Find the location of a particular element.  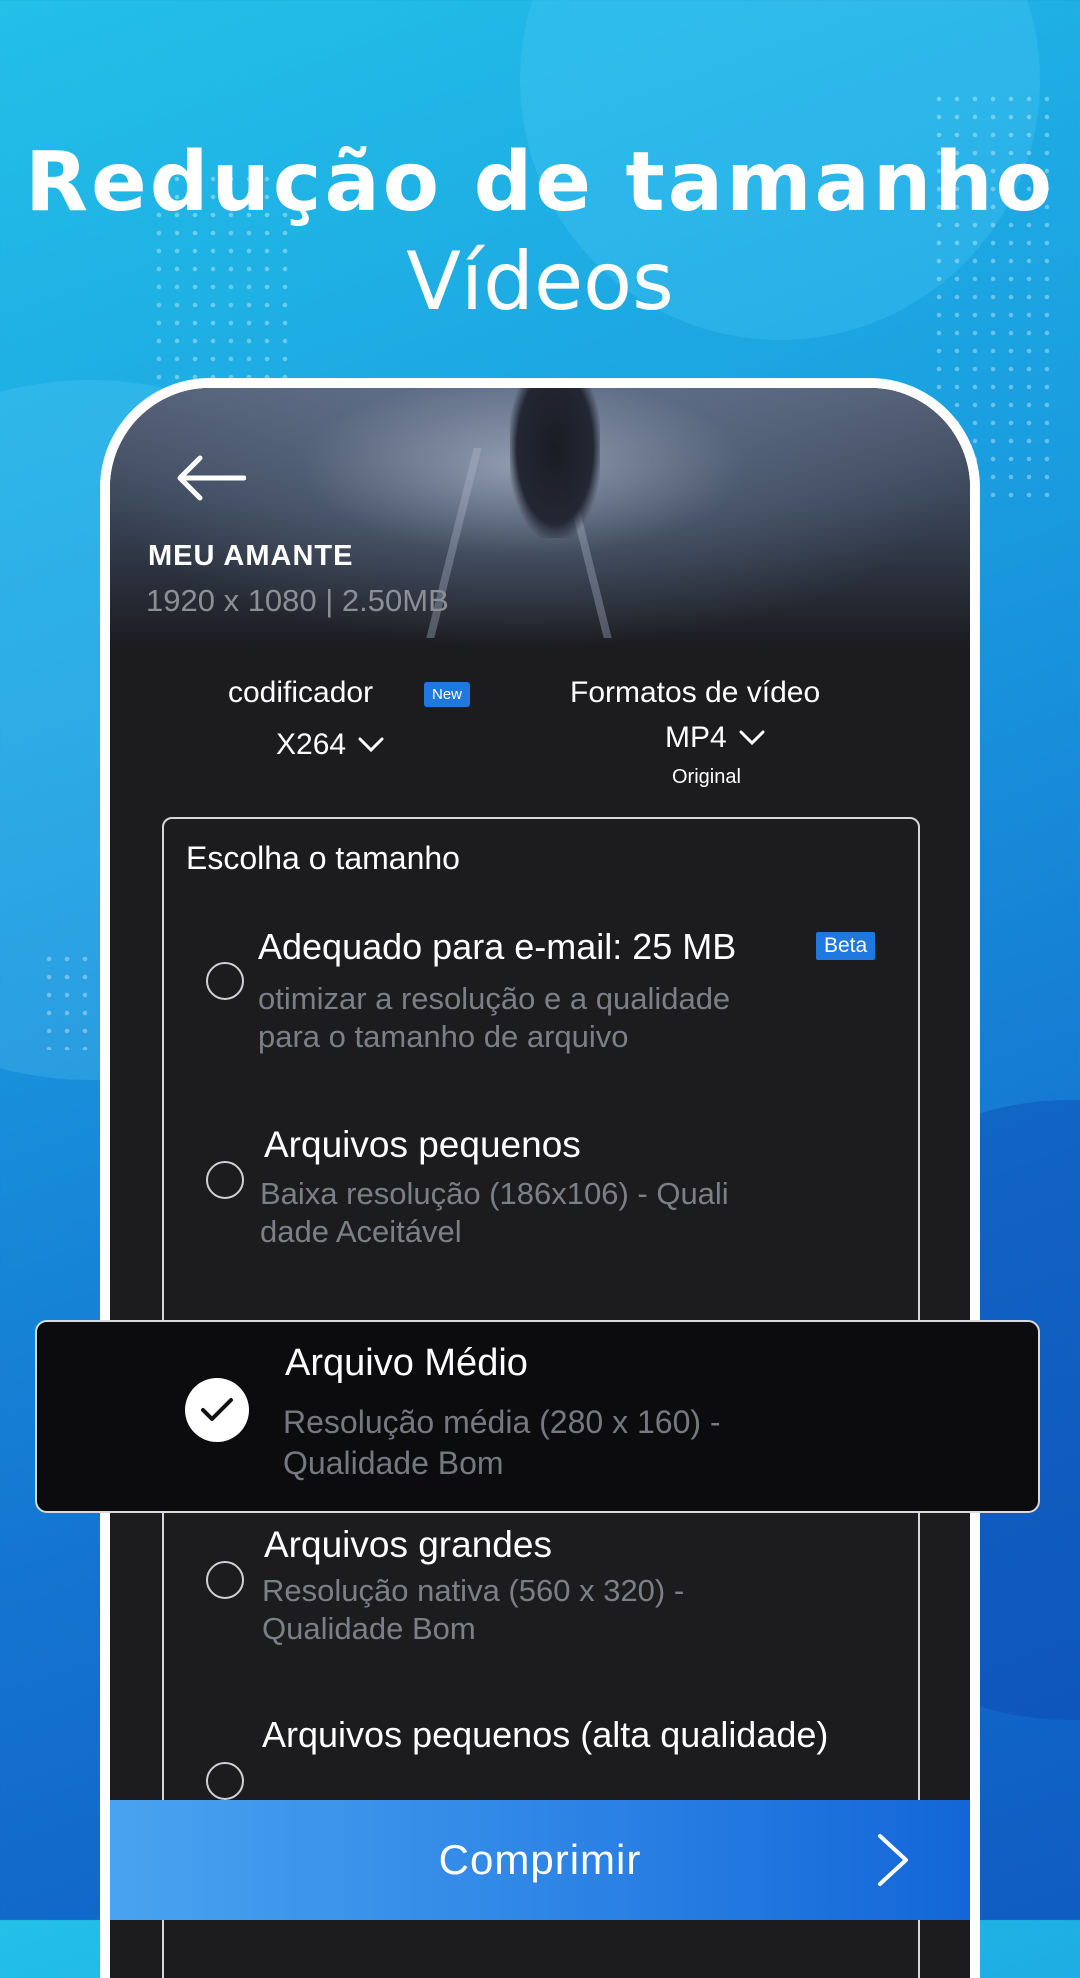

check-icon is located at coordinates (217, 1409).